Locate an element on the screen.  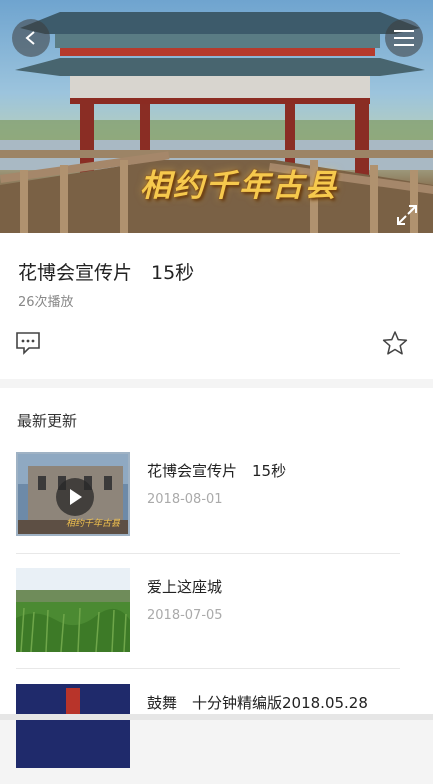
back-button is located at coordinates (31, 38).